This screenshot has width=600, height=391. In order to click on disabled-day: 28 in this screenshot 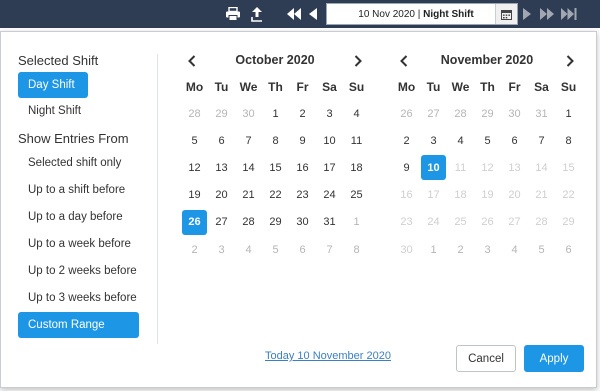, I will do `click(541, 222)`.